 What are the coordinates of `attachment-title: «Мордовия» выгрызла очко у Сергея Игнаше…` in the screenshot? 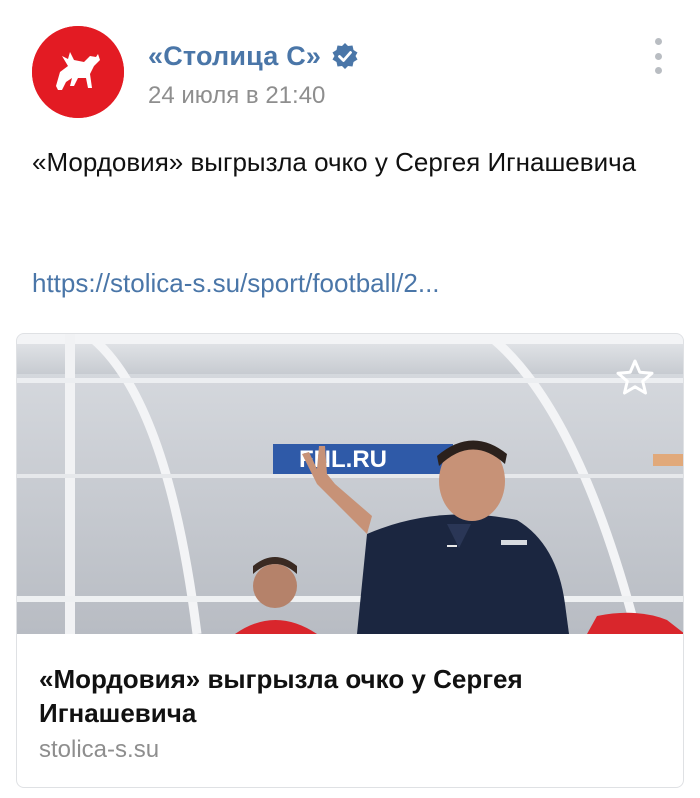 It's located at (349, 696).